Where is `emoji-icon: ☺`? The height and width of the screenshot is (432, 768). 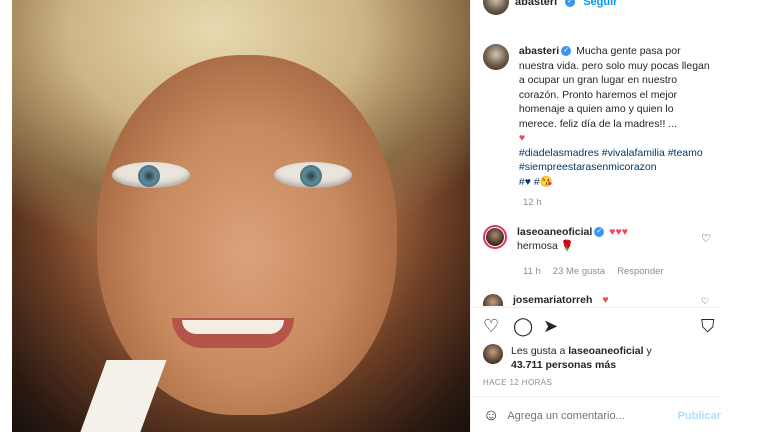 emoji-icon: ☺ is located at coordinates (491, 416).